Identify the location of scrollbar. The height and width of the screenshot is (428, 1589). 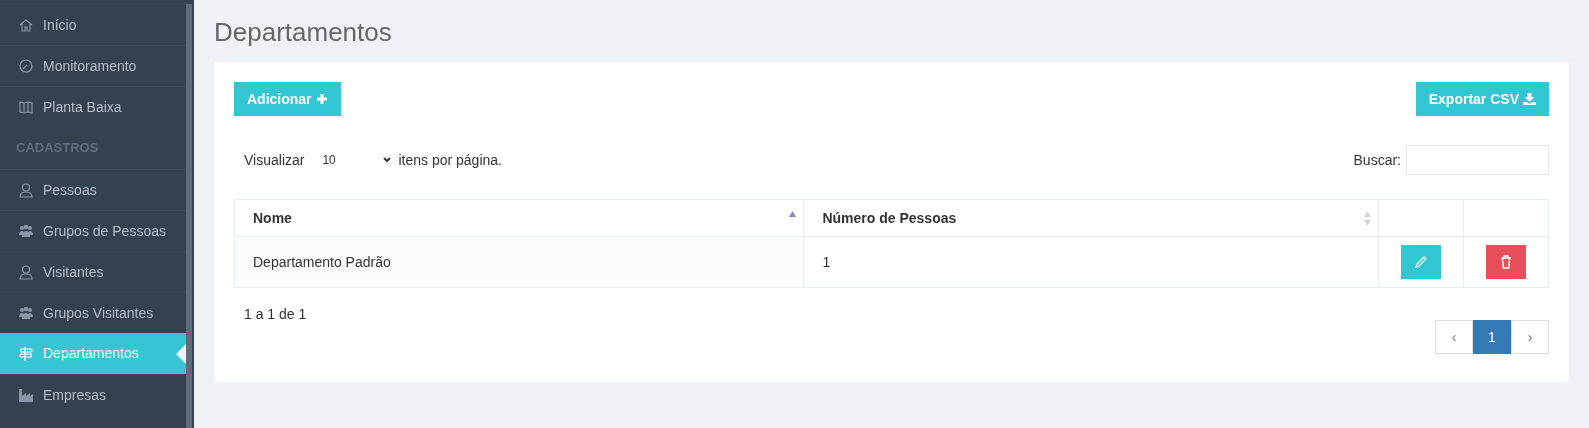
(189, 216).